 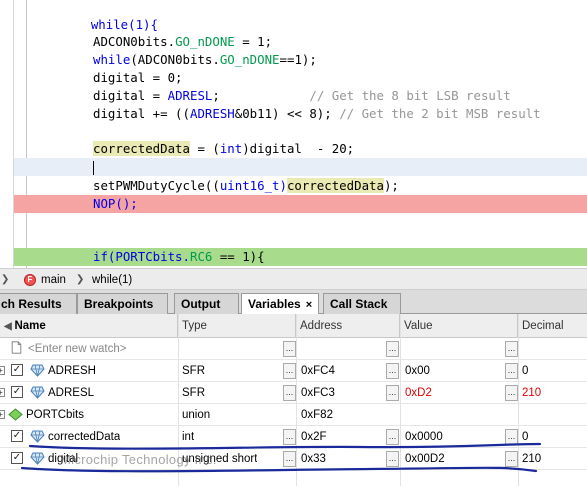 I want to click on column-header-address: Address, so click(x=348, y=326).